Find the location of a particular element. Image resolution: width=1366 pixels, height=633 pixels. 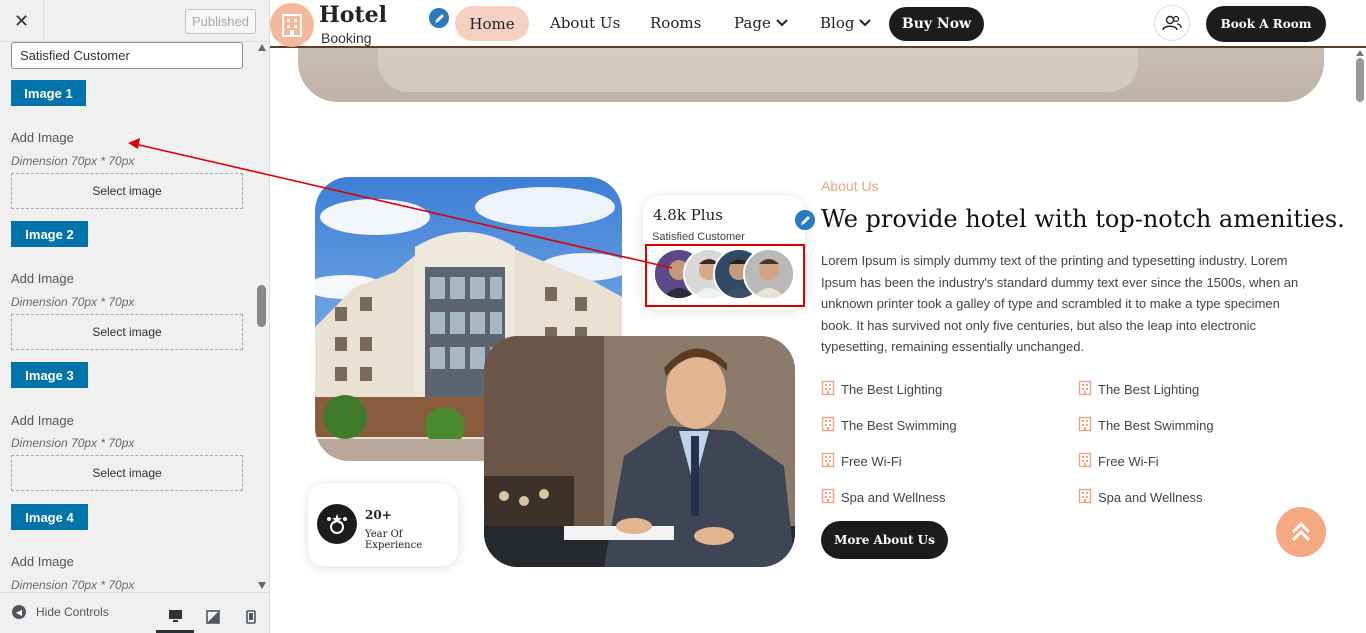

customer-count: 4.8k Plus is located at coordinates (688, 215).